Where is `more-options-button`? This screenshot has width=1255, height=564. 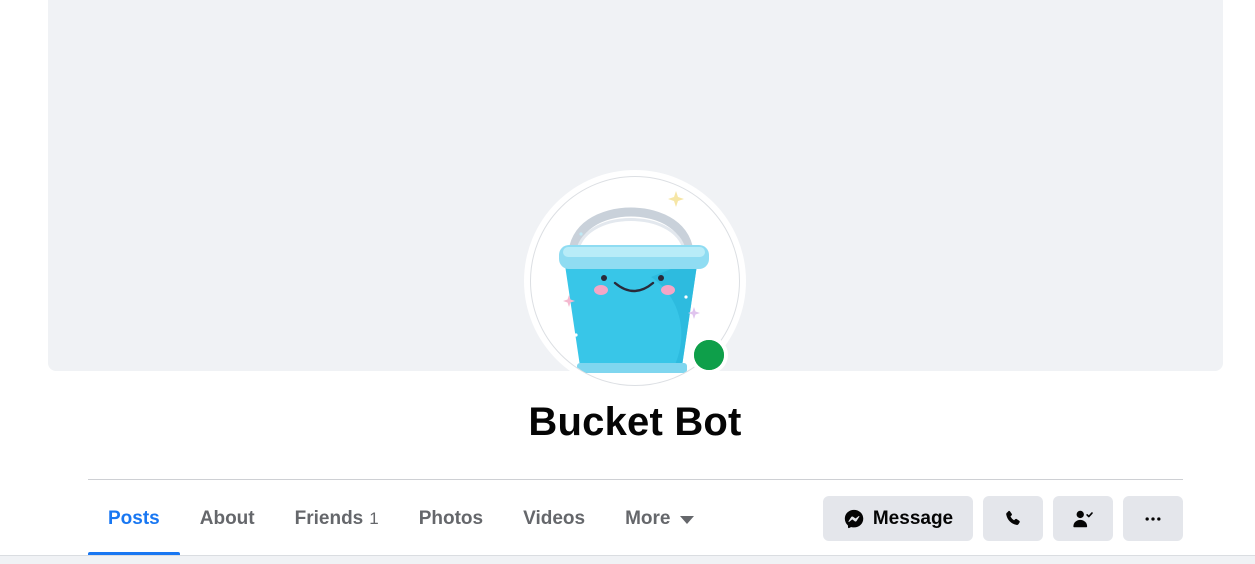 more-options-button is located at coordinates (1153, 518).